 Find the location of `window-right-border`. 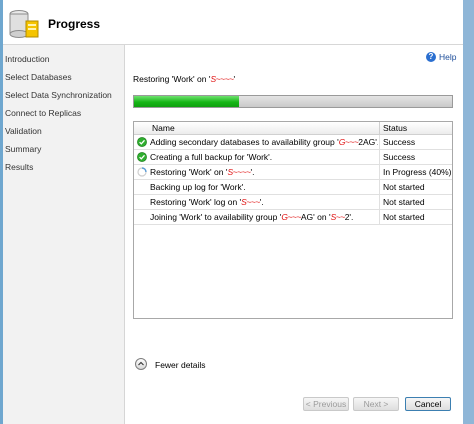

window-right-border is located at coordinates (468, 212).